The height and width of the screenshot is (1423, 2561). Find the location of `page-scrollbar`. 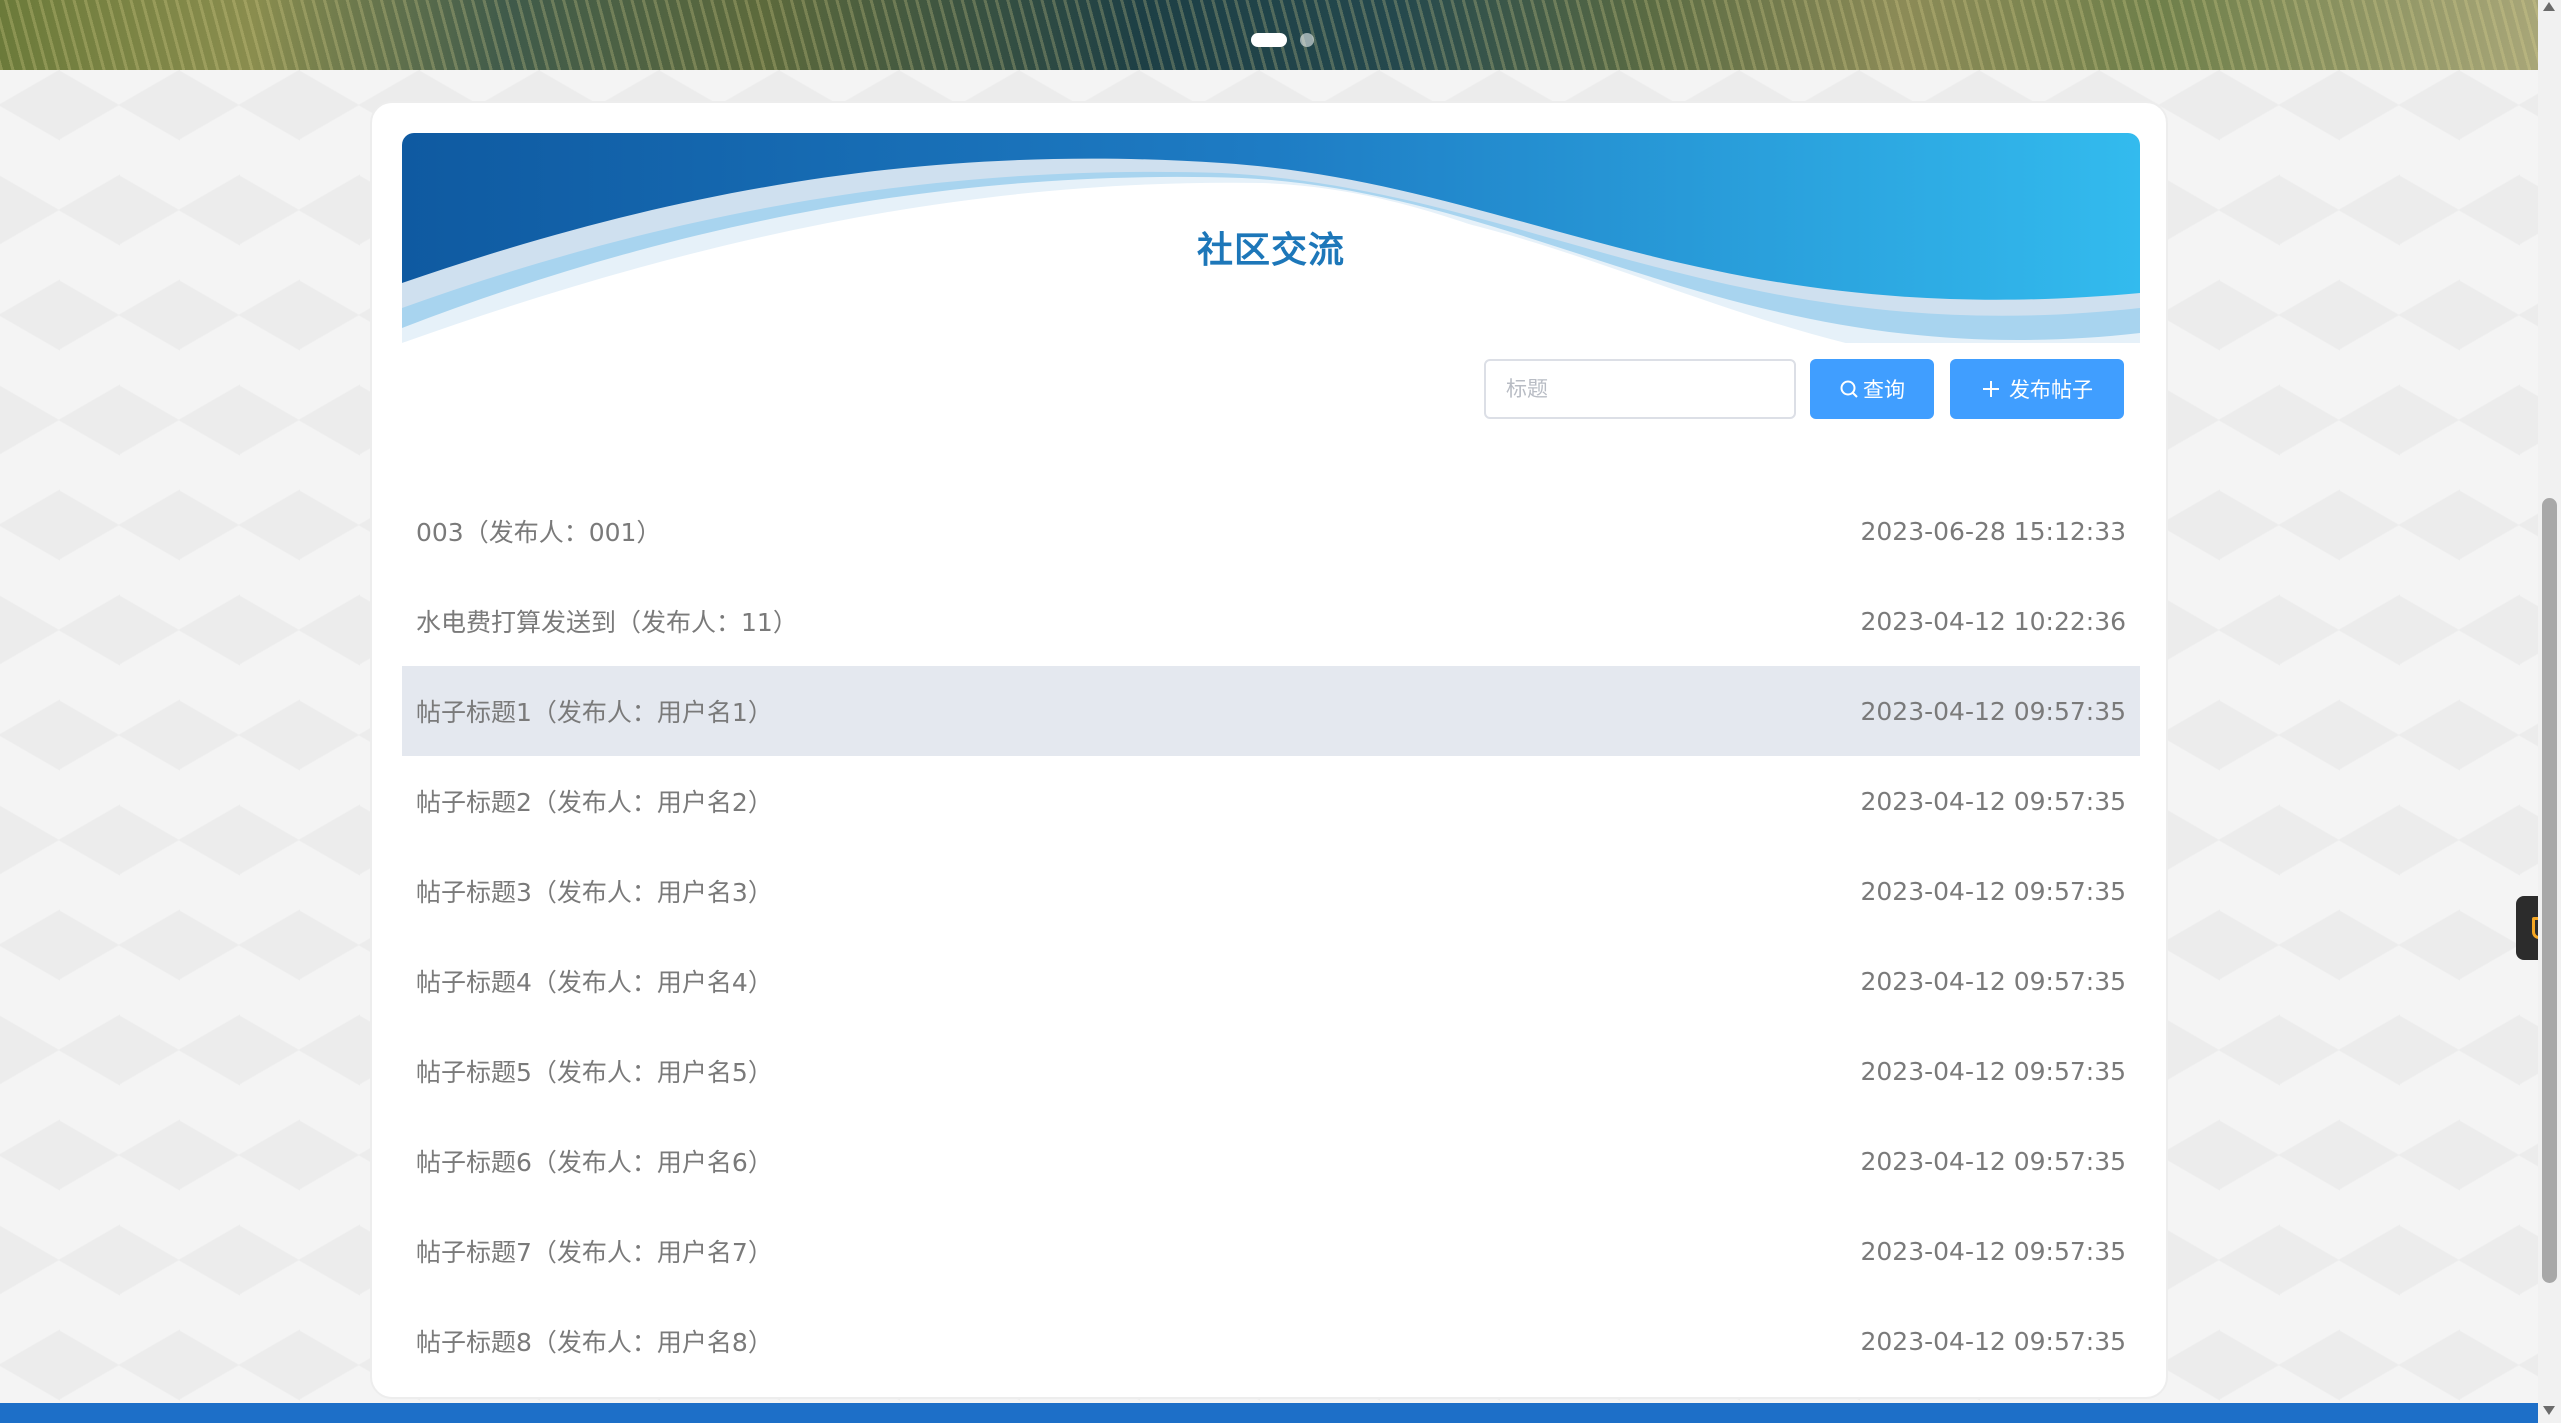

page-scrollbar is located at coordinates (2549, 711).